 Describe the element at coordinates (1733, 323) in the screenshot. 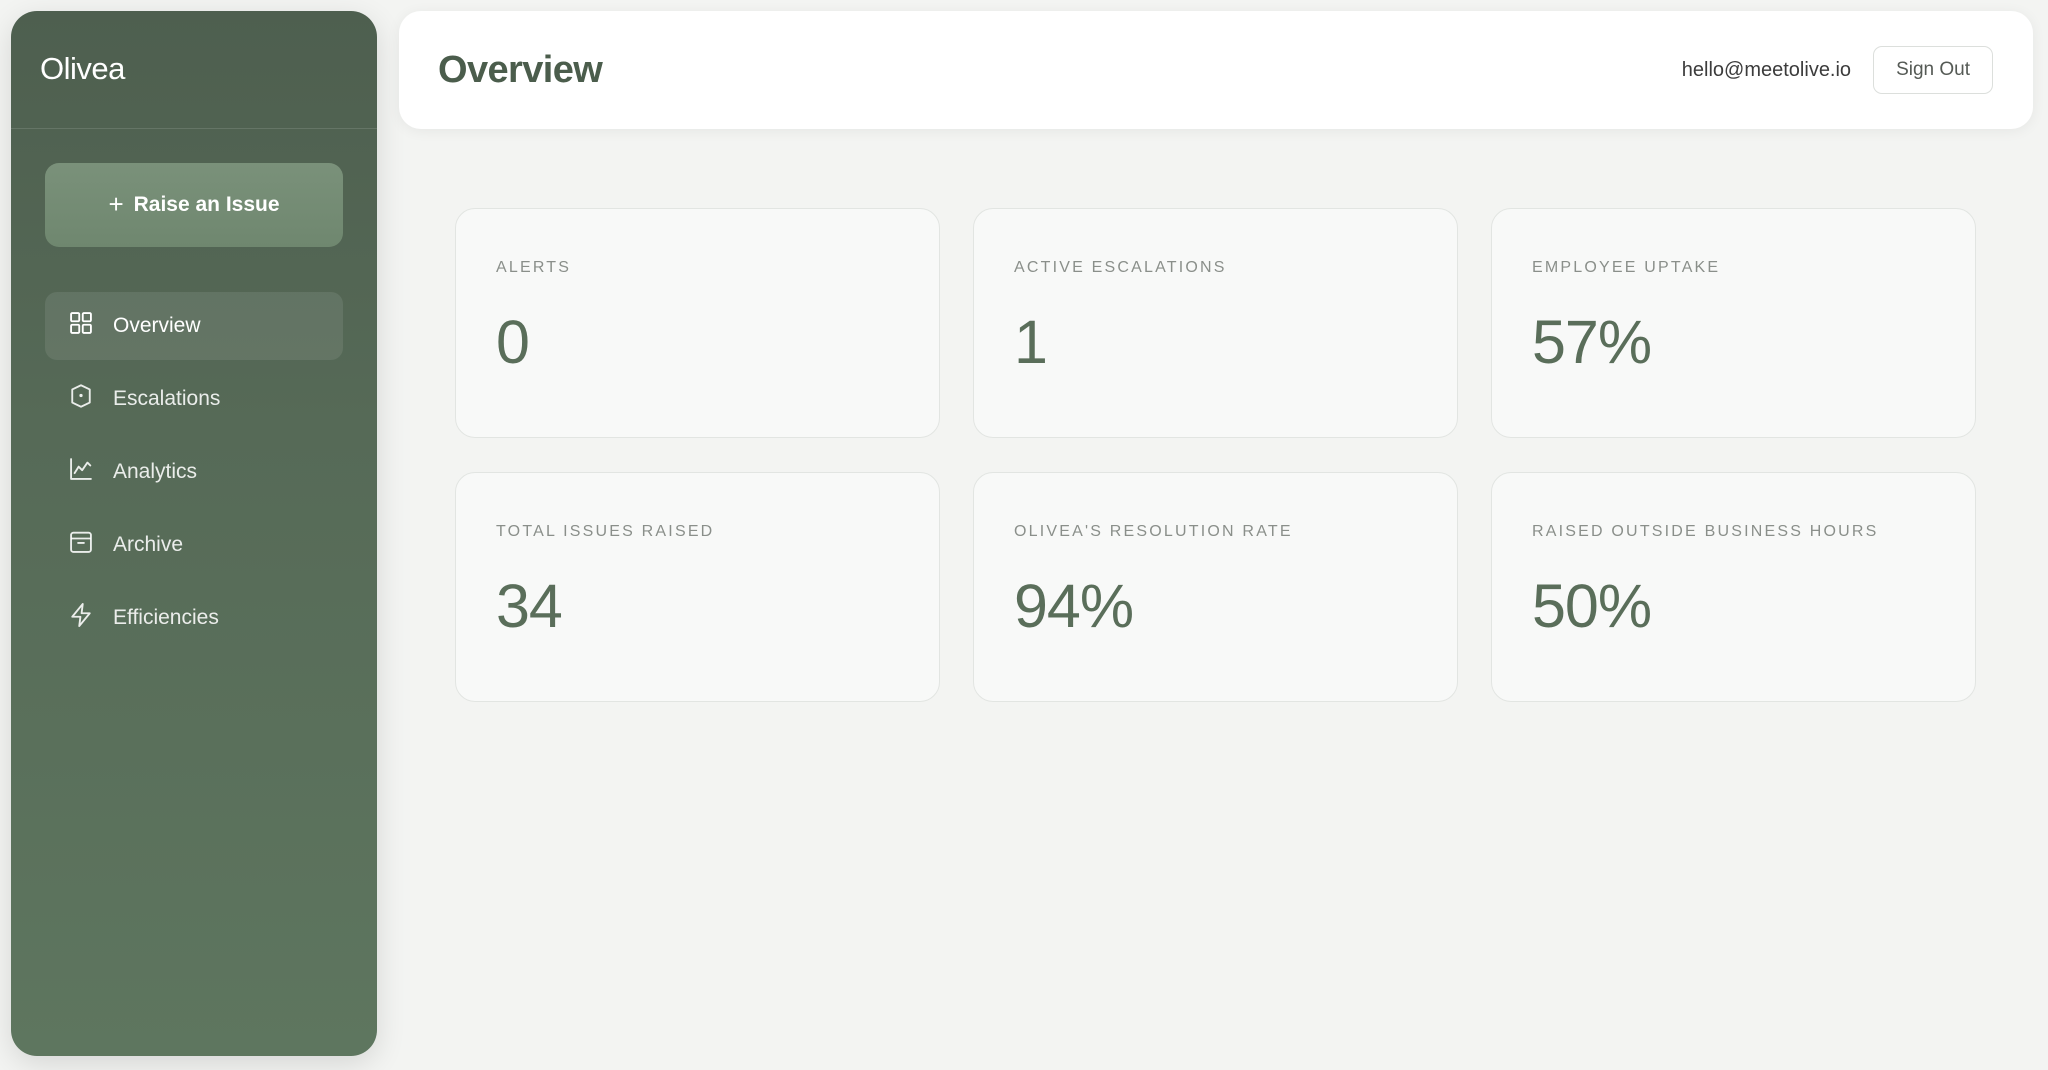

I see `stat-card-employee-uptake: EMPLOYEE UPTAKE 57%` at that location.